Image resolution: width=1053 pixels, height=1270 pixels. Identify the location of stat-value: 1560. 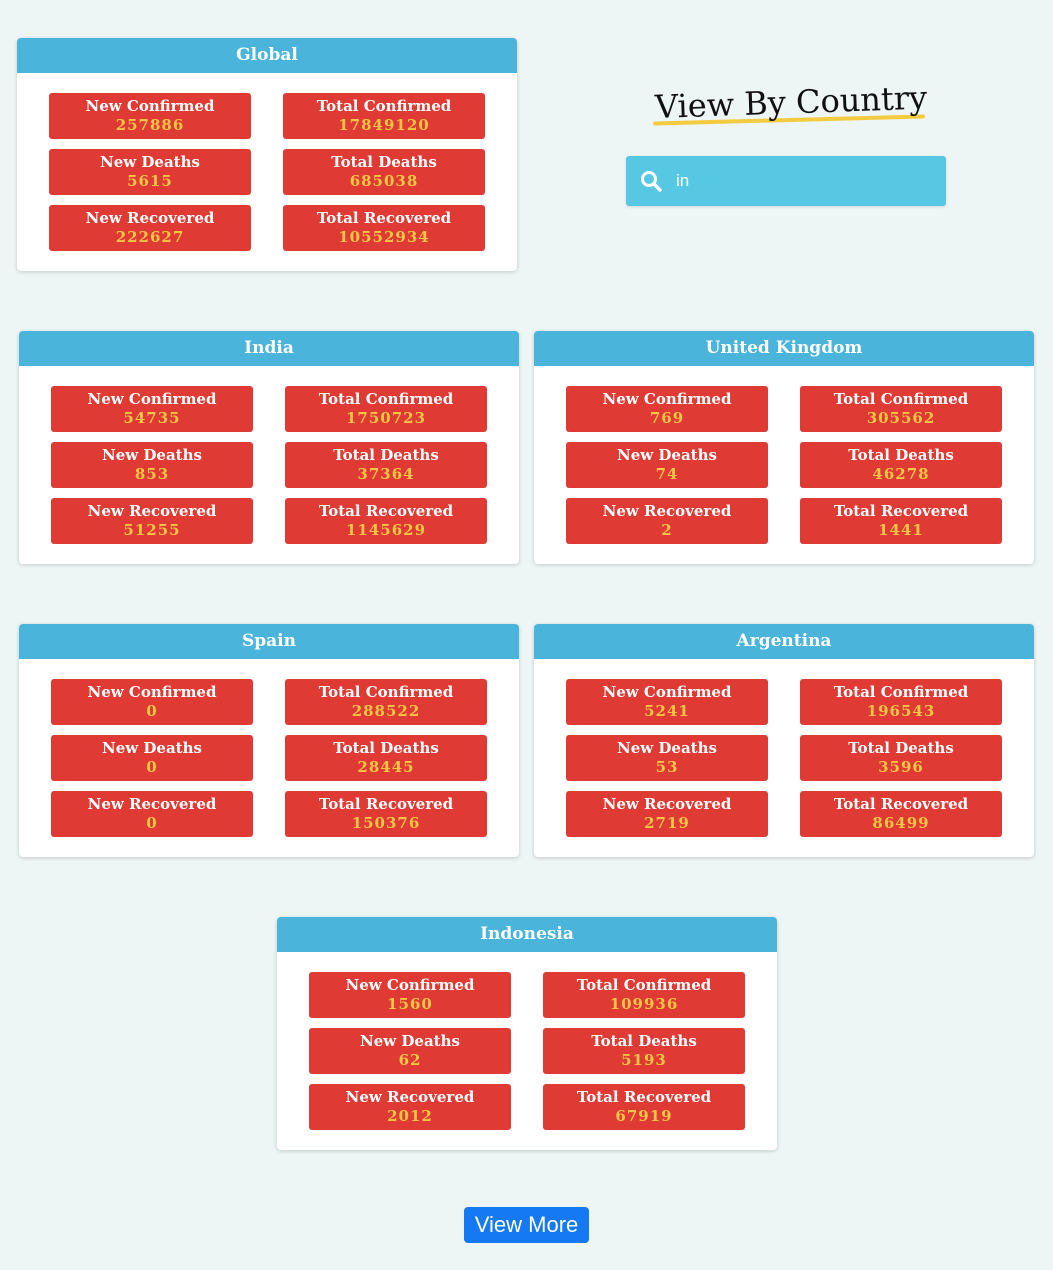
(410, 1004).